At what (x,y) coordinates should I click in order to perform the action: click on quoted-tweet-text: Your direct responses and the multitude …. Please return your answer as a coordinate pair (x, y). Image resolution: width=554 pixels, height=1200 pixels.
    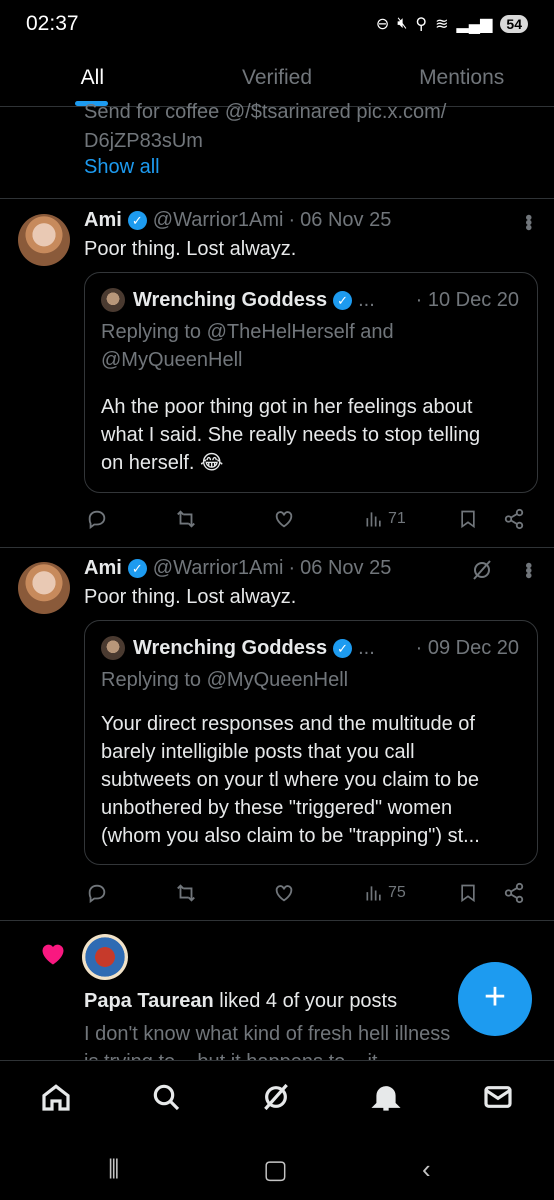
    Looking at the image, I should click on (290, 780).